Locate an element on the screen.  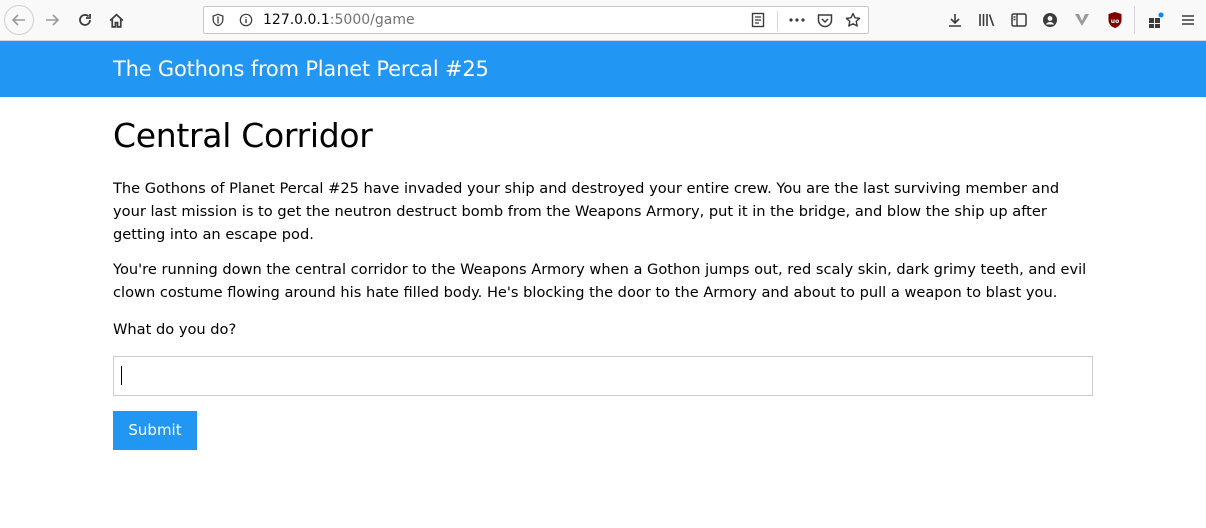
url-text: 127.0.0.1:5000/game is located at coordinates (339, 20).